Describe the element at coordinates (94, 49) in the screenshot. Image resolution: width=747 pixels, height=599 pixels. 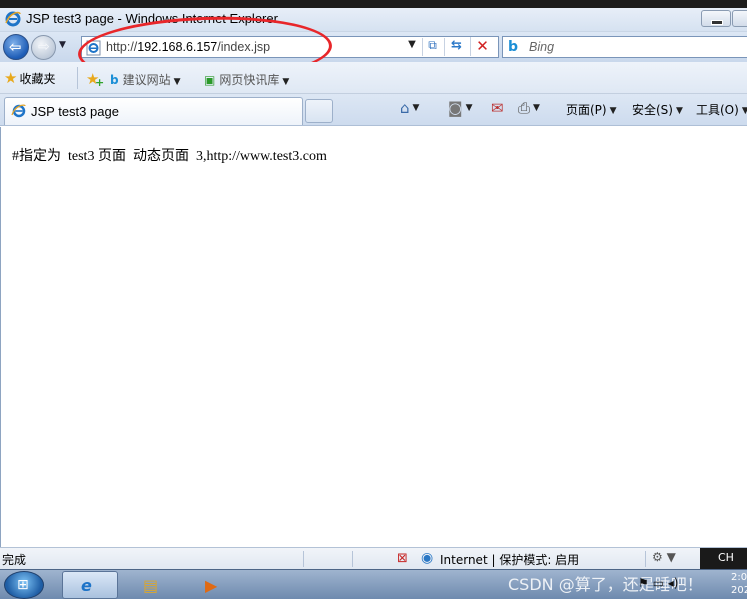
I see `page-icon` at that location.